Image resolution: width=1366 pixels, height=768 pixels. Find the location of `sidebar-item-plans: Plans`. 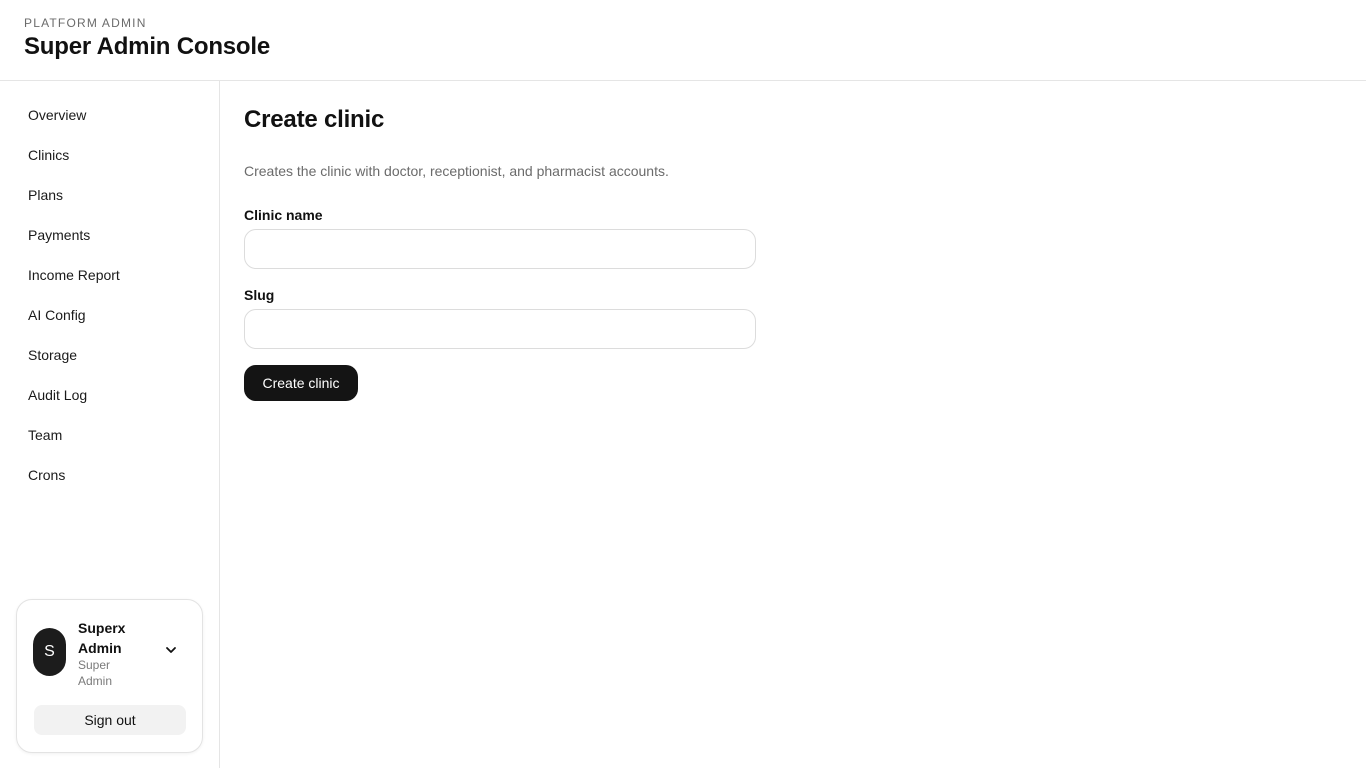

sidebar-item-plans: Plans is located at coordinates (109, 195).